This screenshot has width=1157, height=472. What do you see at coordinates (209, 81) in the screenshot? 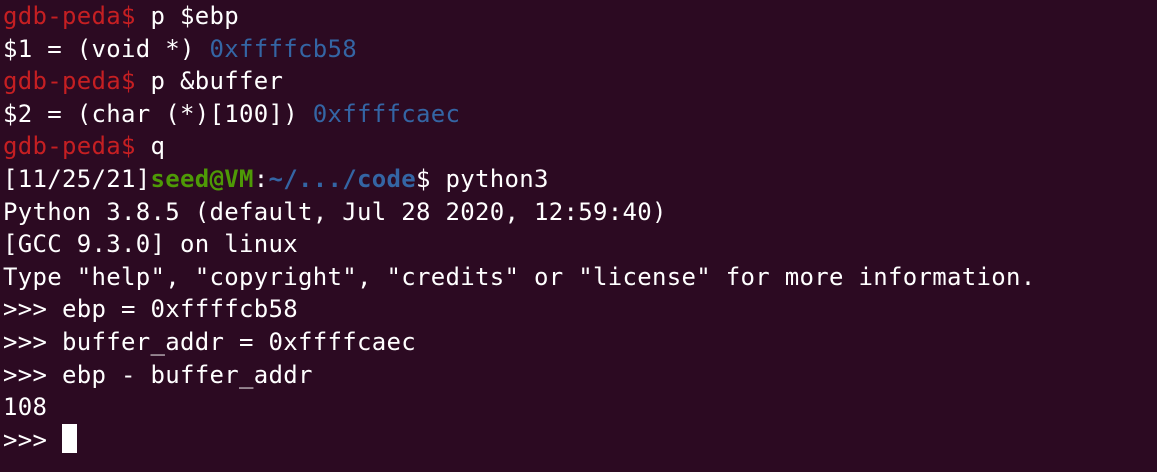
I see `gdb-command: p &buffer` at bounding box center [209, 81].